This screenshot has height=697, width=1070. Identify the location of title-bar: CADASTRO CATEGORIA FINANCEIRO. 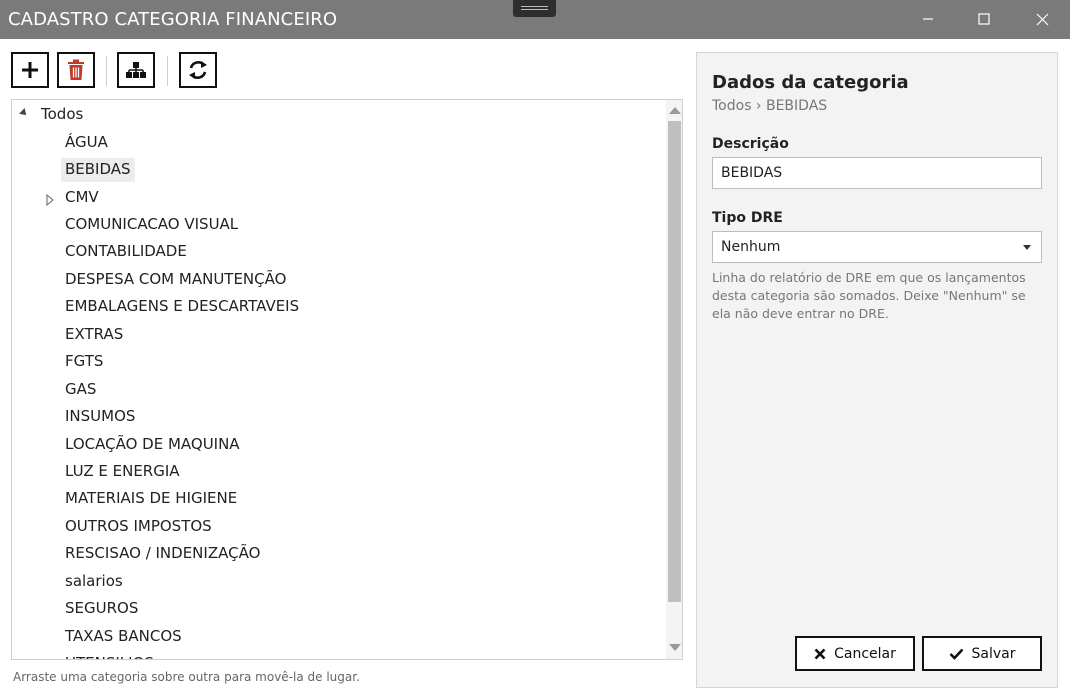
(535, 19).